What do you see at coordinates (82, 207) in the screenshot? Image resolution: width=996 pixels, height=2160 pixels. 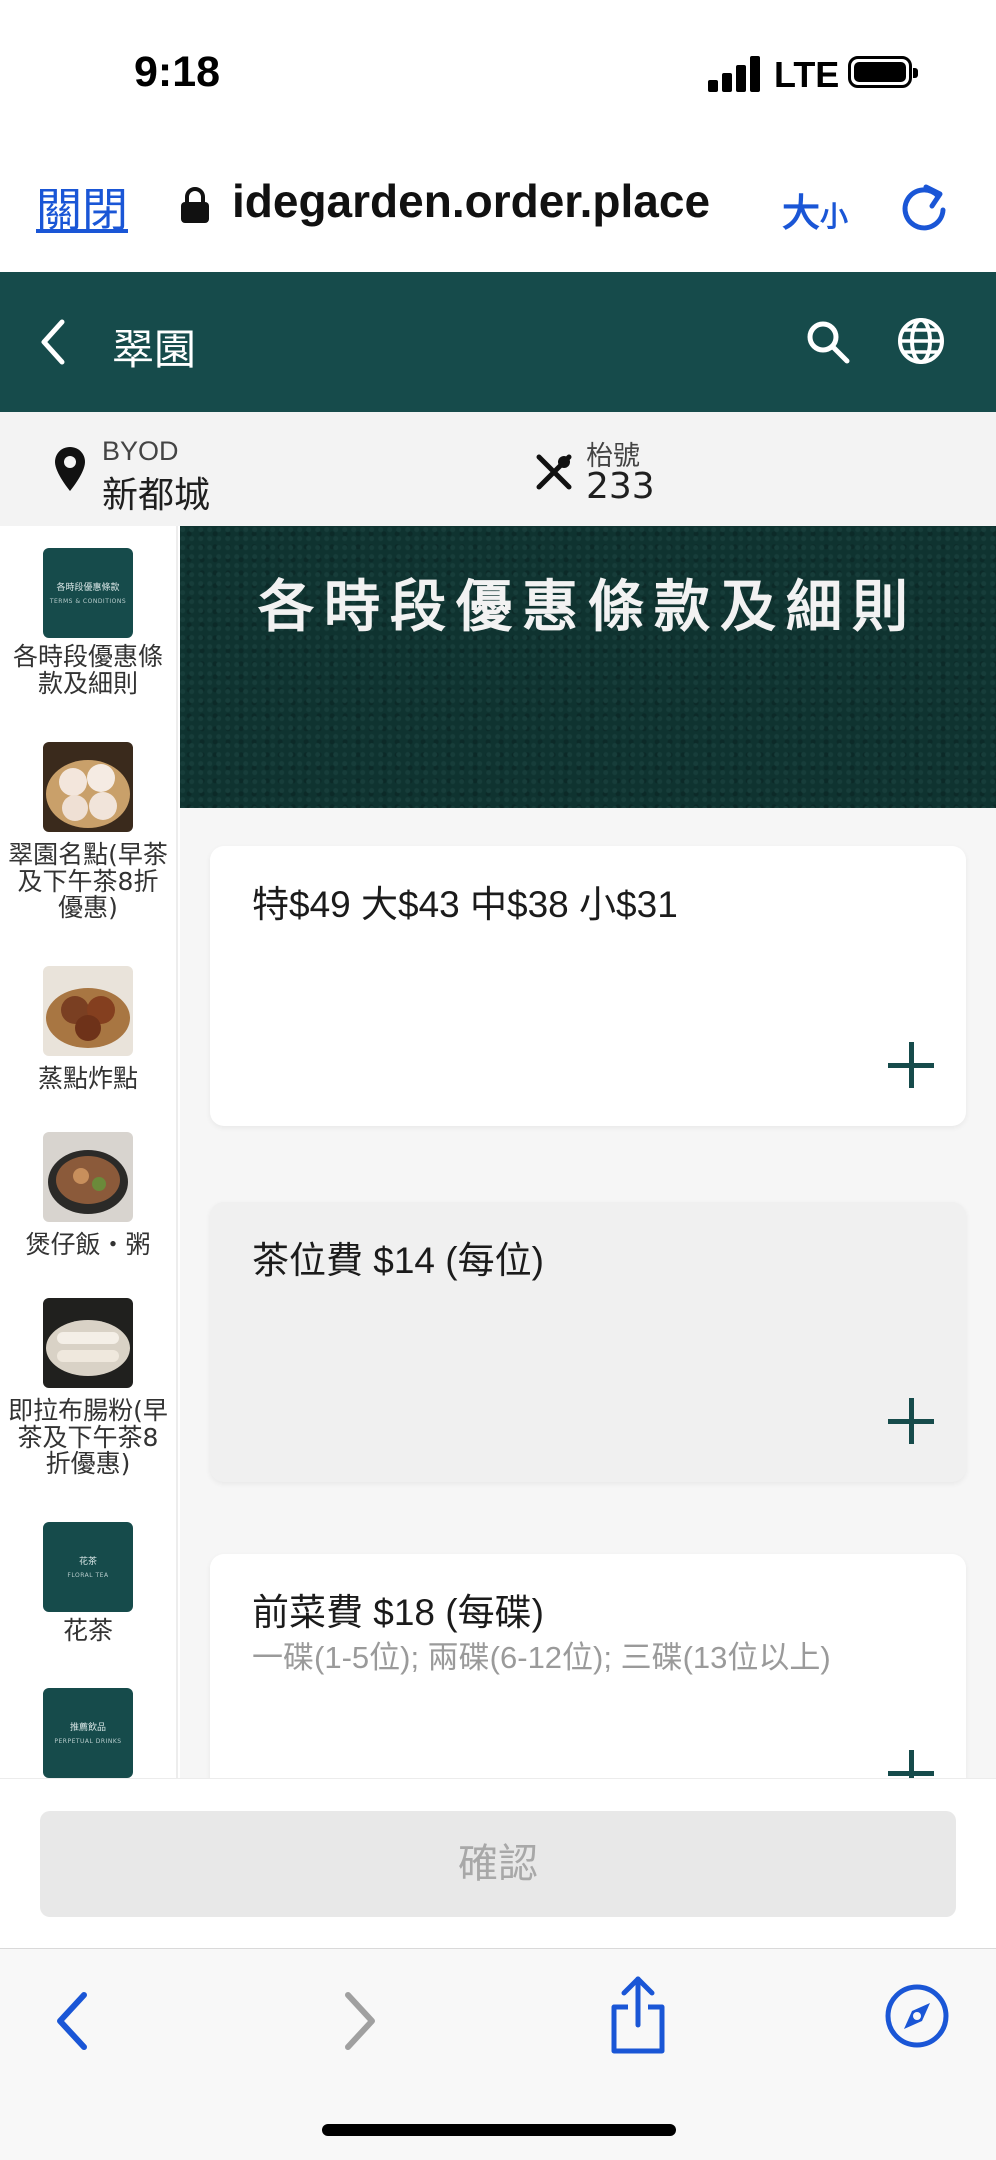 I see `close-button: 關閉` at bounding box center [82, 207].